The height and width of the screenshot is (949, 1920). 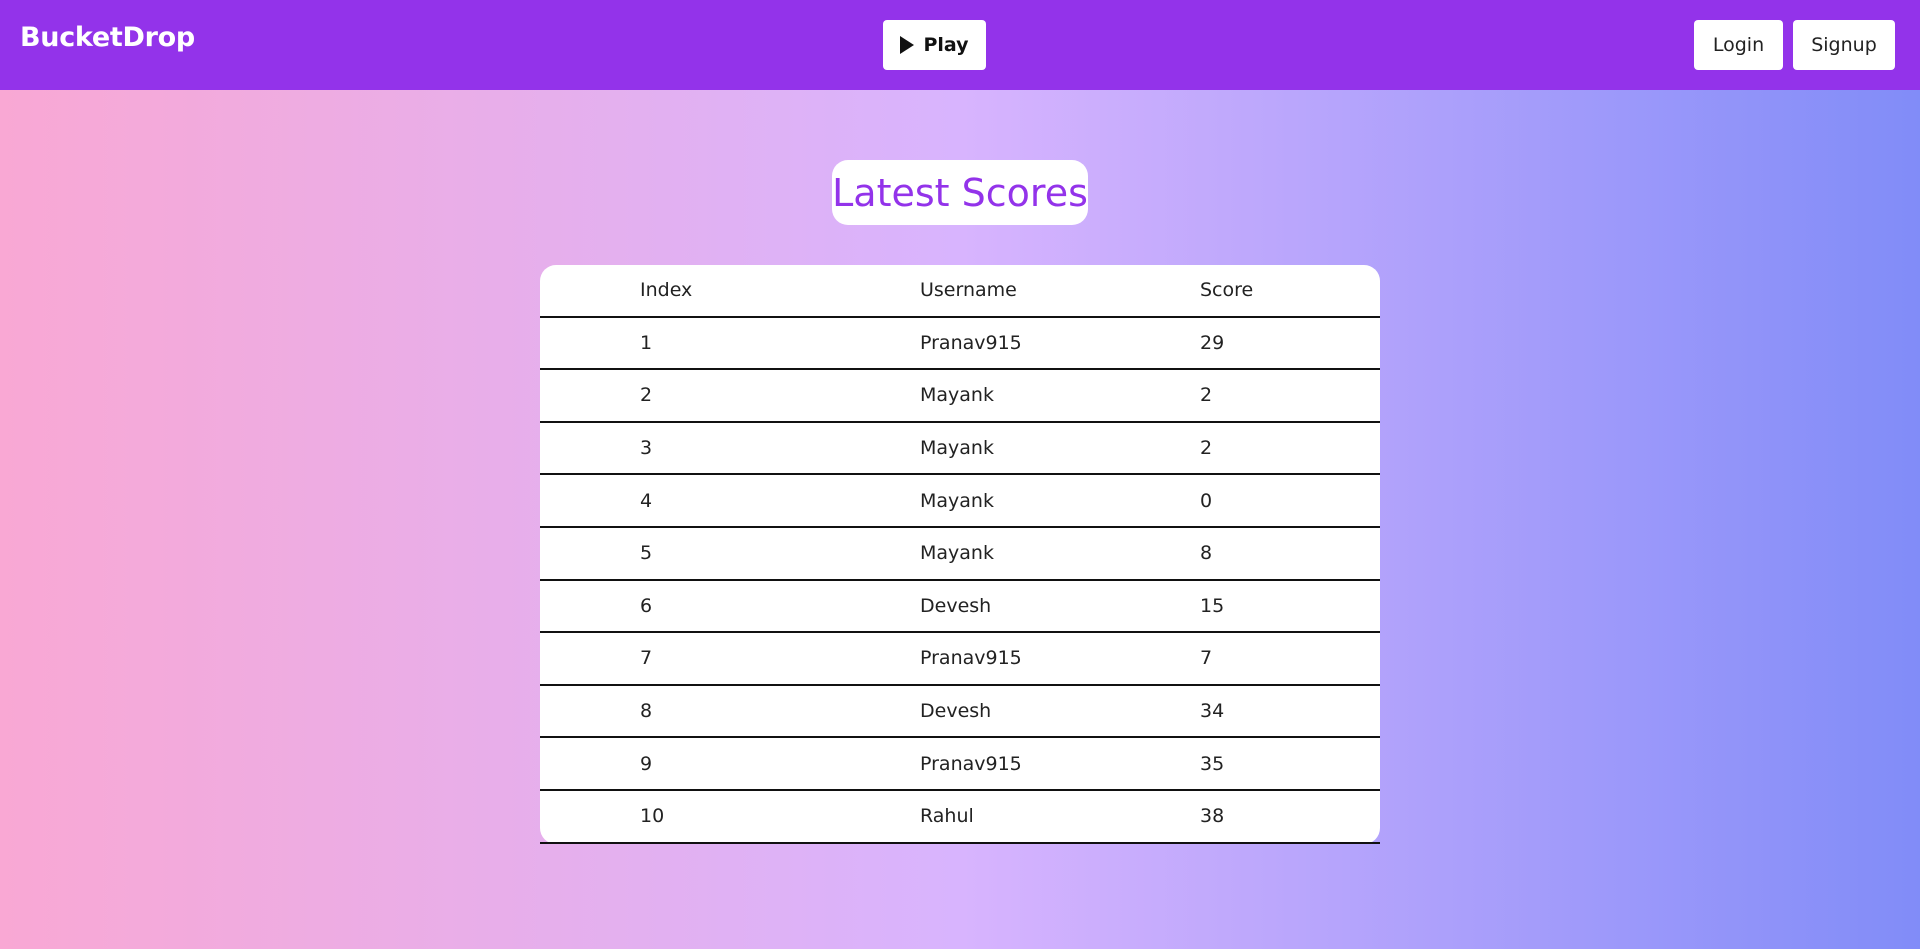 What do you see at coordinates (1227, 290) in the screenshot?
I see `header-score: Score` at bounding box center [1227, 290].